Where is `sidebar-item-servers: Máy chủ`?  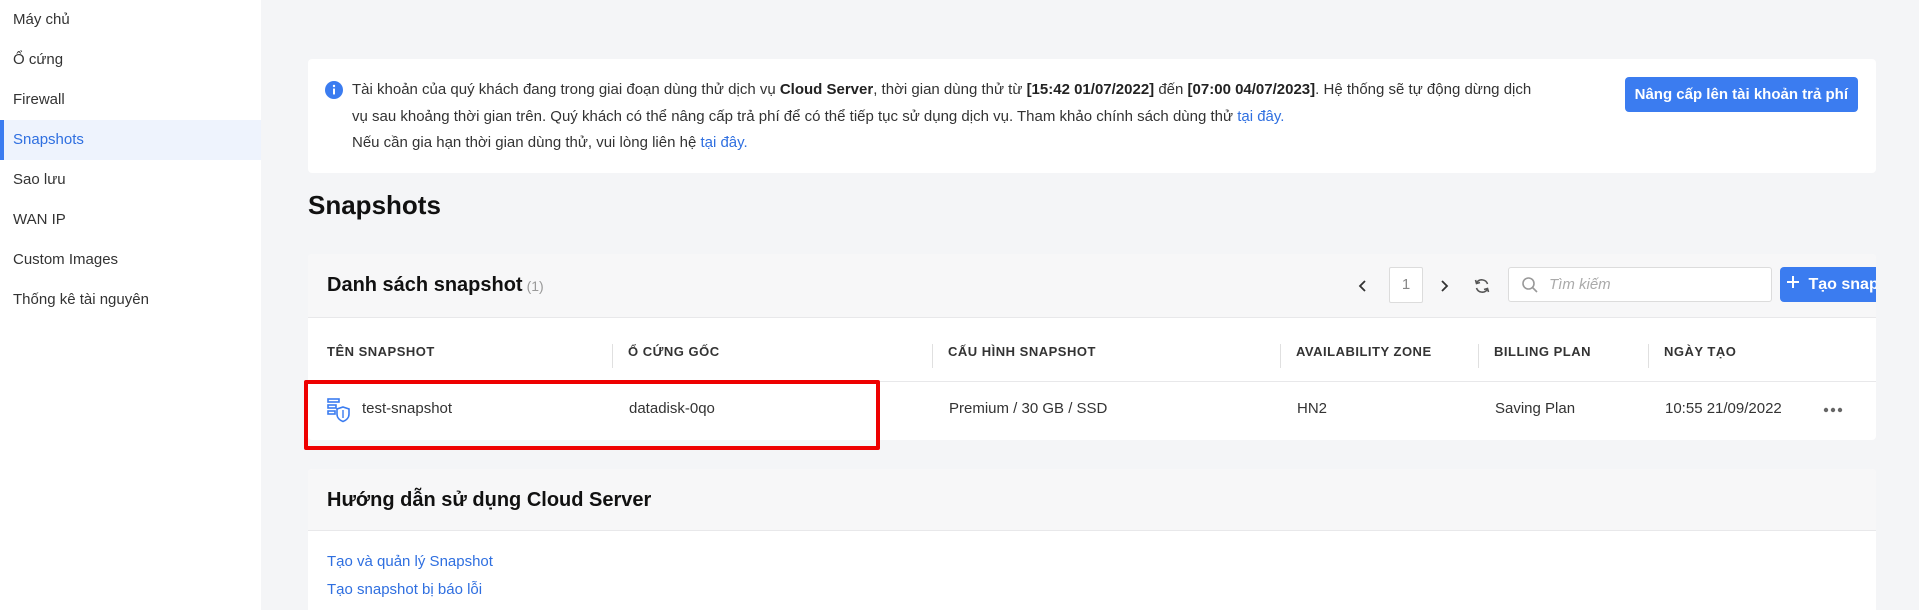
sidebar-item-servers: Máy chủ is located at coordinates (130, 20).